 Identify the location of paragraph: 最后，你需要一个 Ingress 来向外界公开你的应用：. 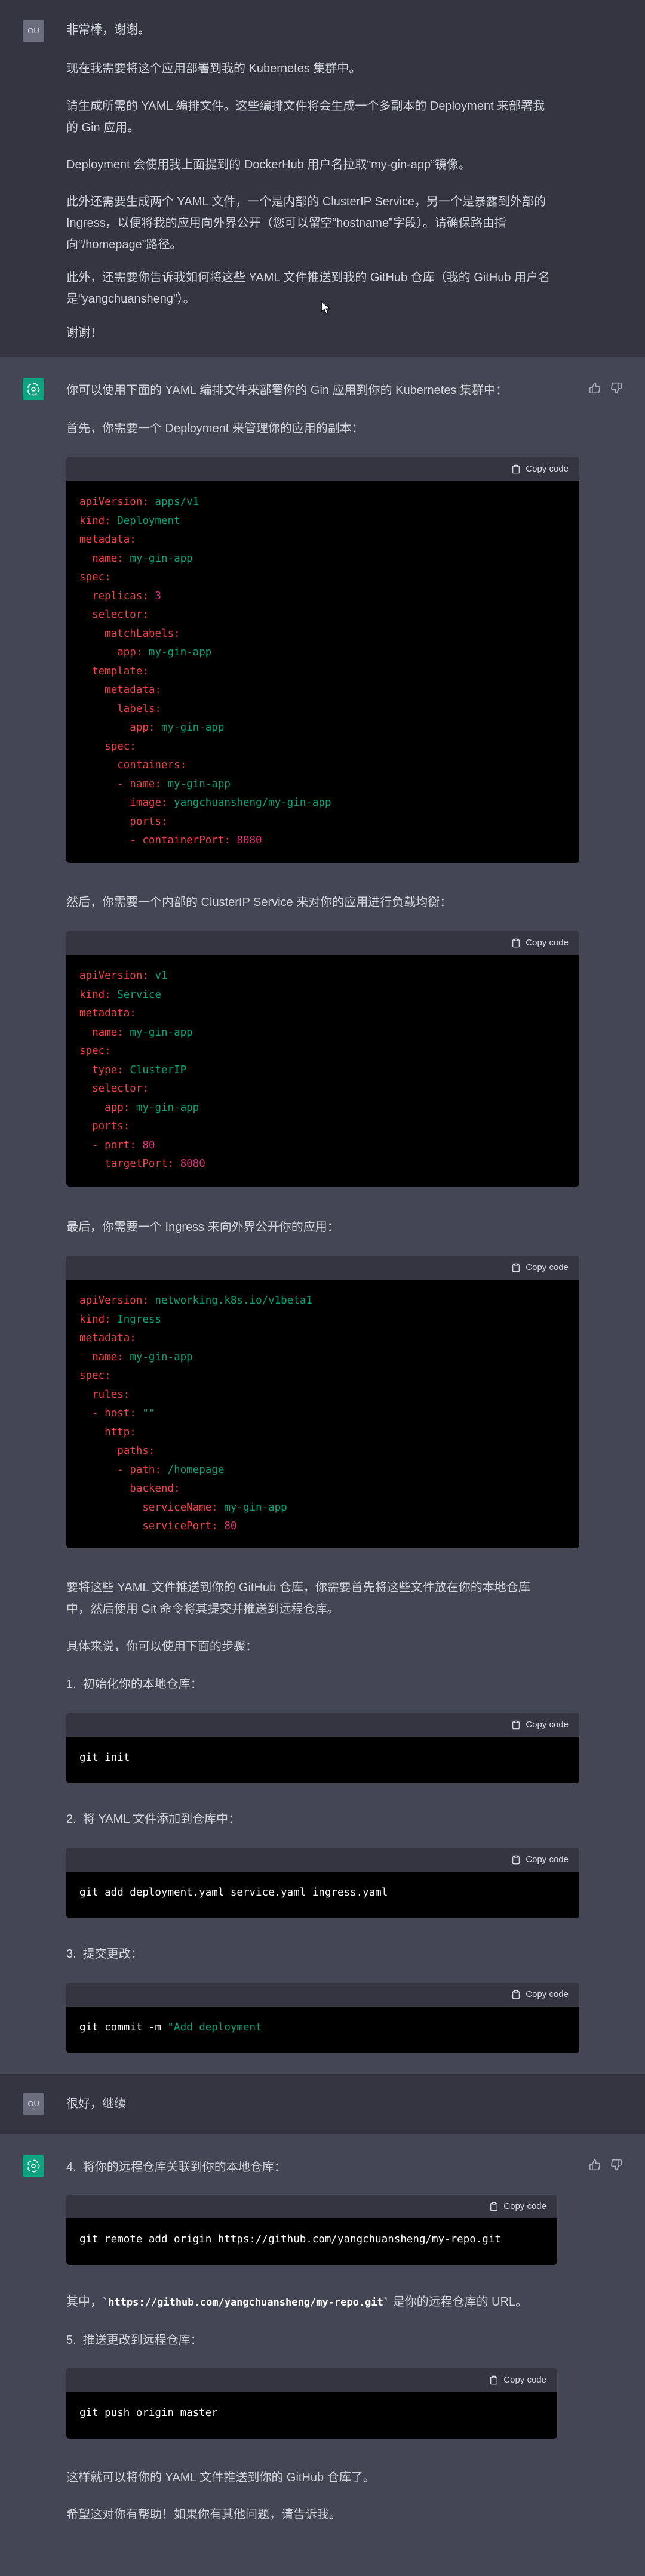
(203, 1227).